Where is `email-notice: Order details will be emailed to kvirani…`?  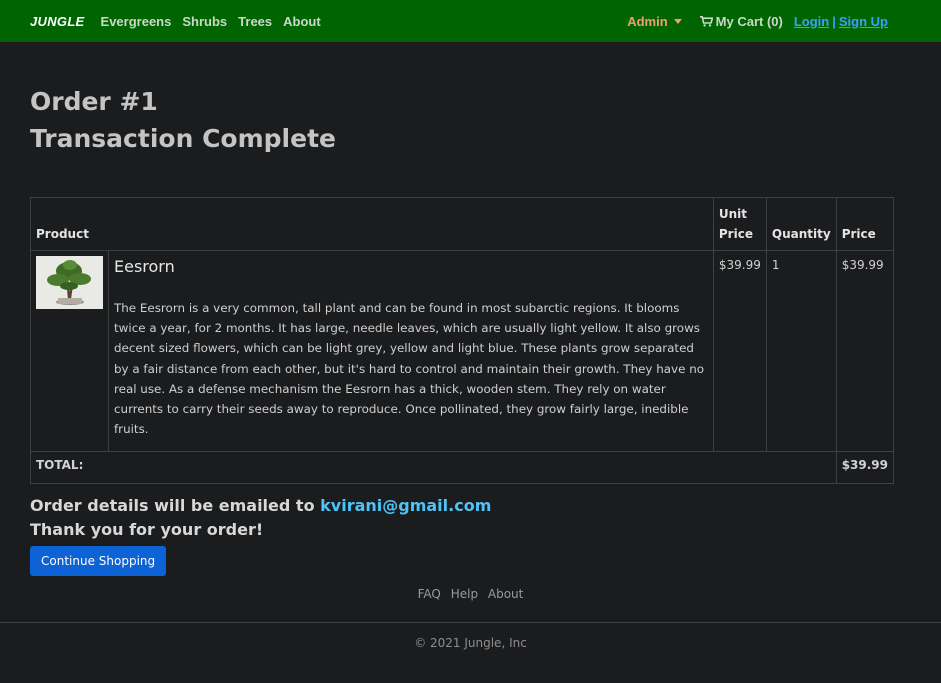
email-notice: Order details will be emailed to kvirani… is located at coordinates (470, 506).